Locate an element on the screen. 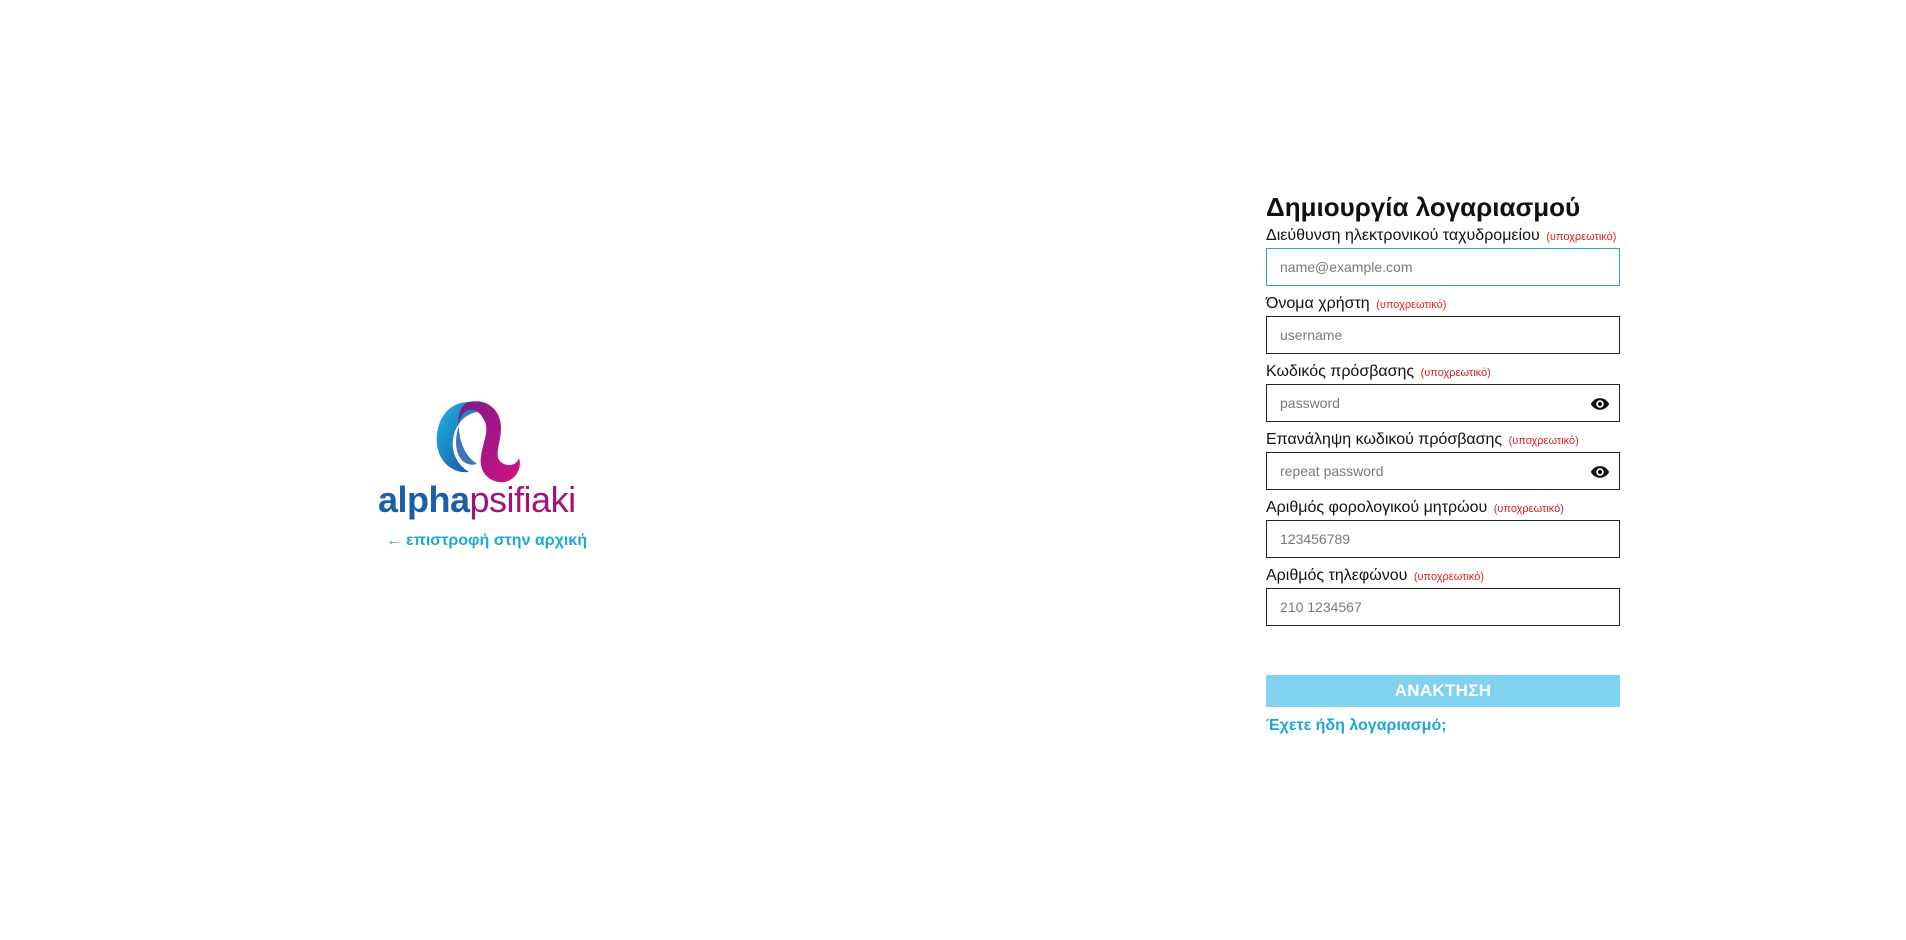 This screenshot has height=940, width=1906. arrow-left-icon: ← is located at coordinates (394, 540).